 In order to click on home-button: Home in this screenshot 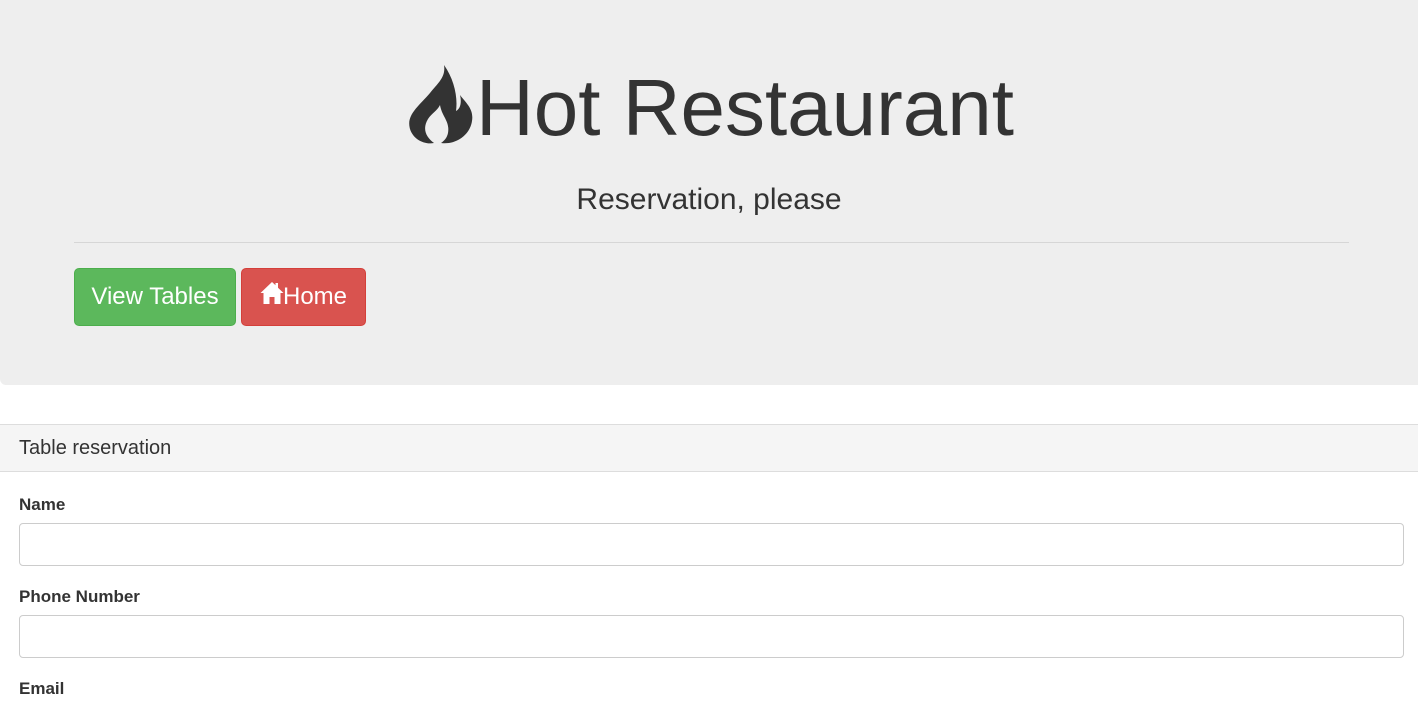, I will do `click(303, 297)`.